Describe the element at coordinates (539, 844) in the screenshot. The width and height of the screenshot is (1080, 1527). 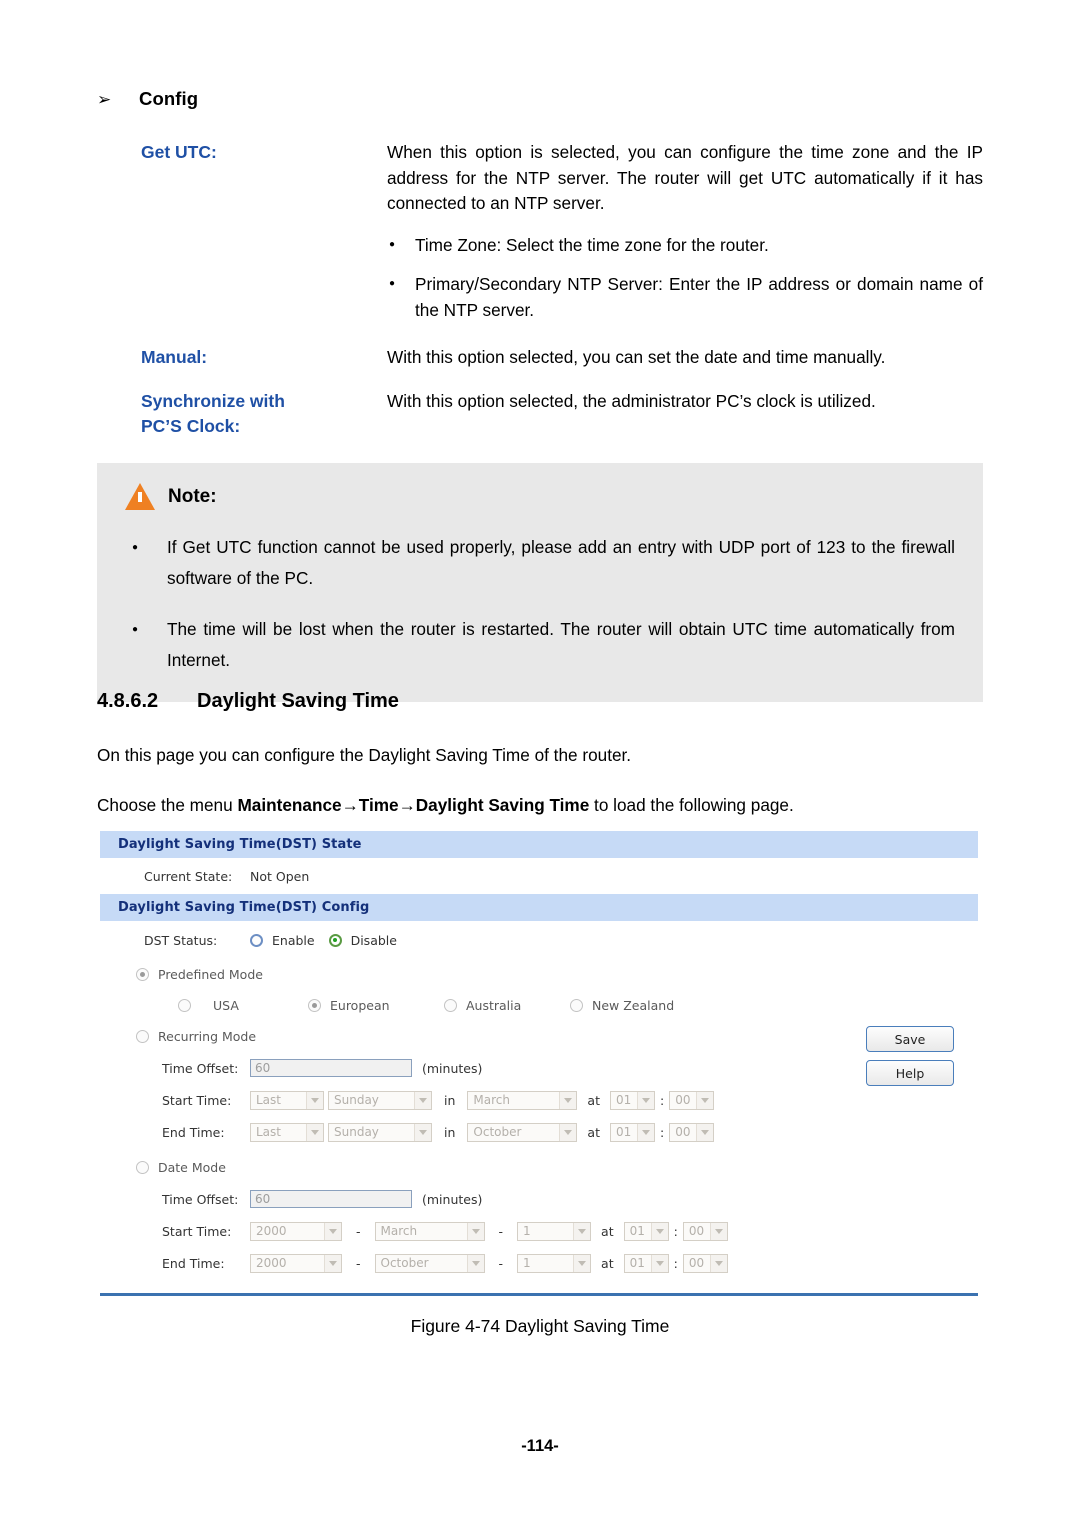
I see `dst-state-section-header: Daylight Saving Time(DST) State` at that location.